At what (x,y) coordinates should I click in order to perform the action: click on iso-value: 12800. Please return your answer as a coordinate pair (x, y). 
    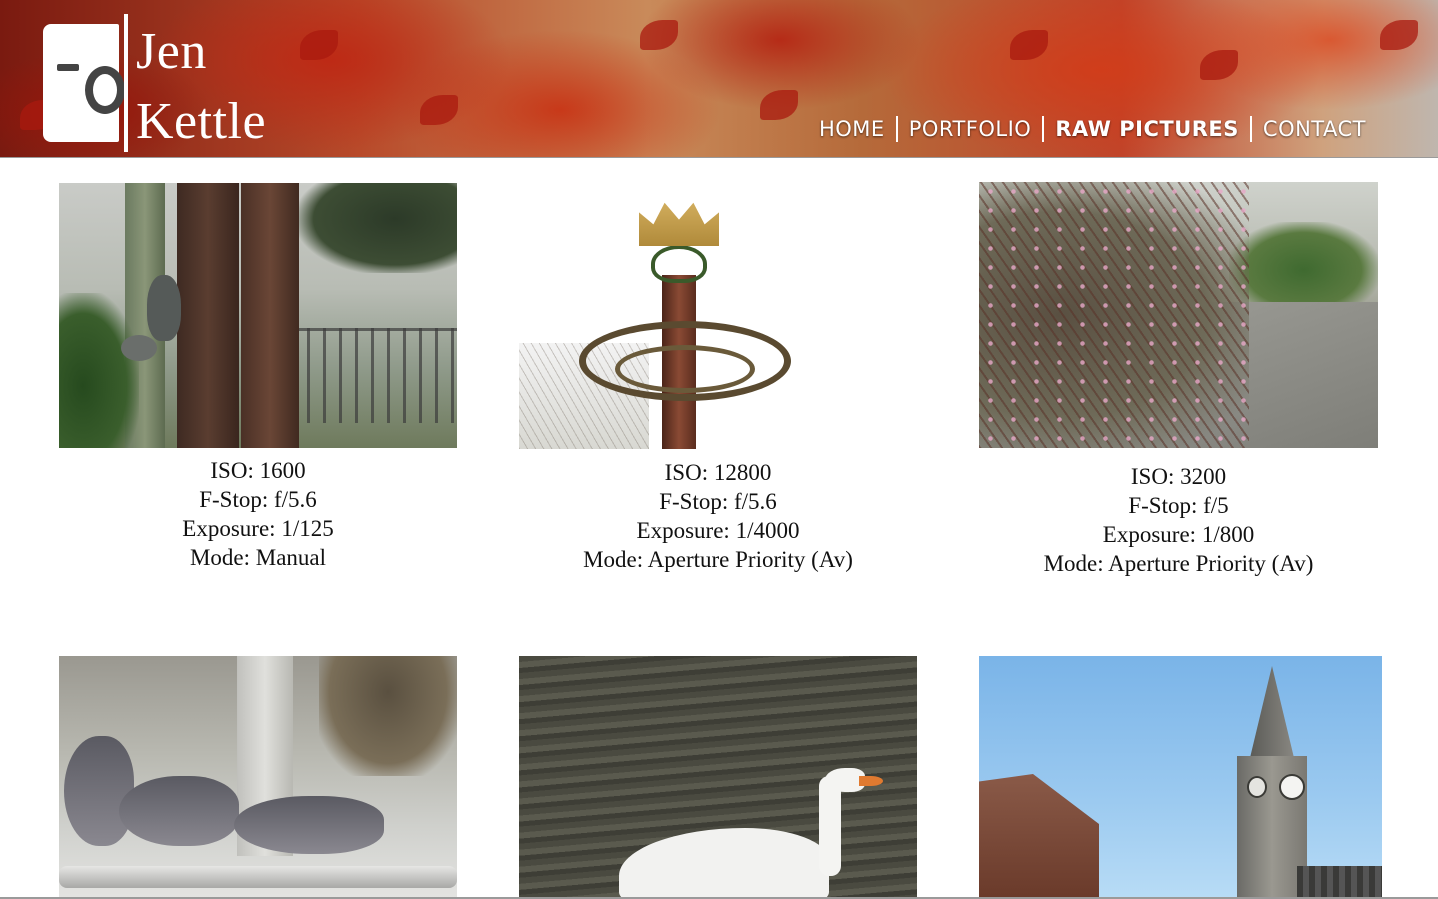
    Looking at the image, I should click on (742, 472).